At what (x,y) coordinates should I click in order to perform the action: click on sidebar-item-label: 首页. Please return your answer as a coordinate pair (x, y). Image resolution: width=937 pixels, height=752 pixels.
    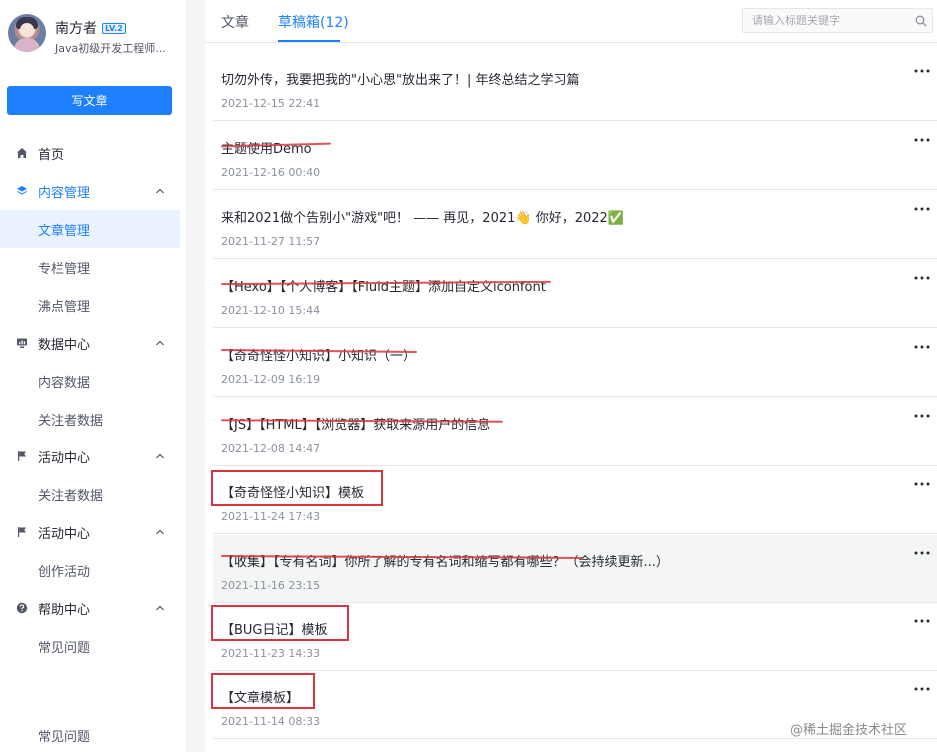
    Looking at the image, I should click on (51, 155).